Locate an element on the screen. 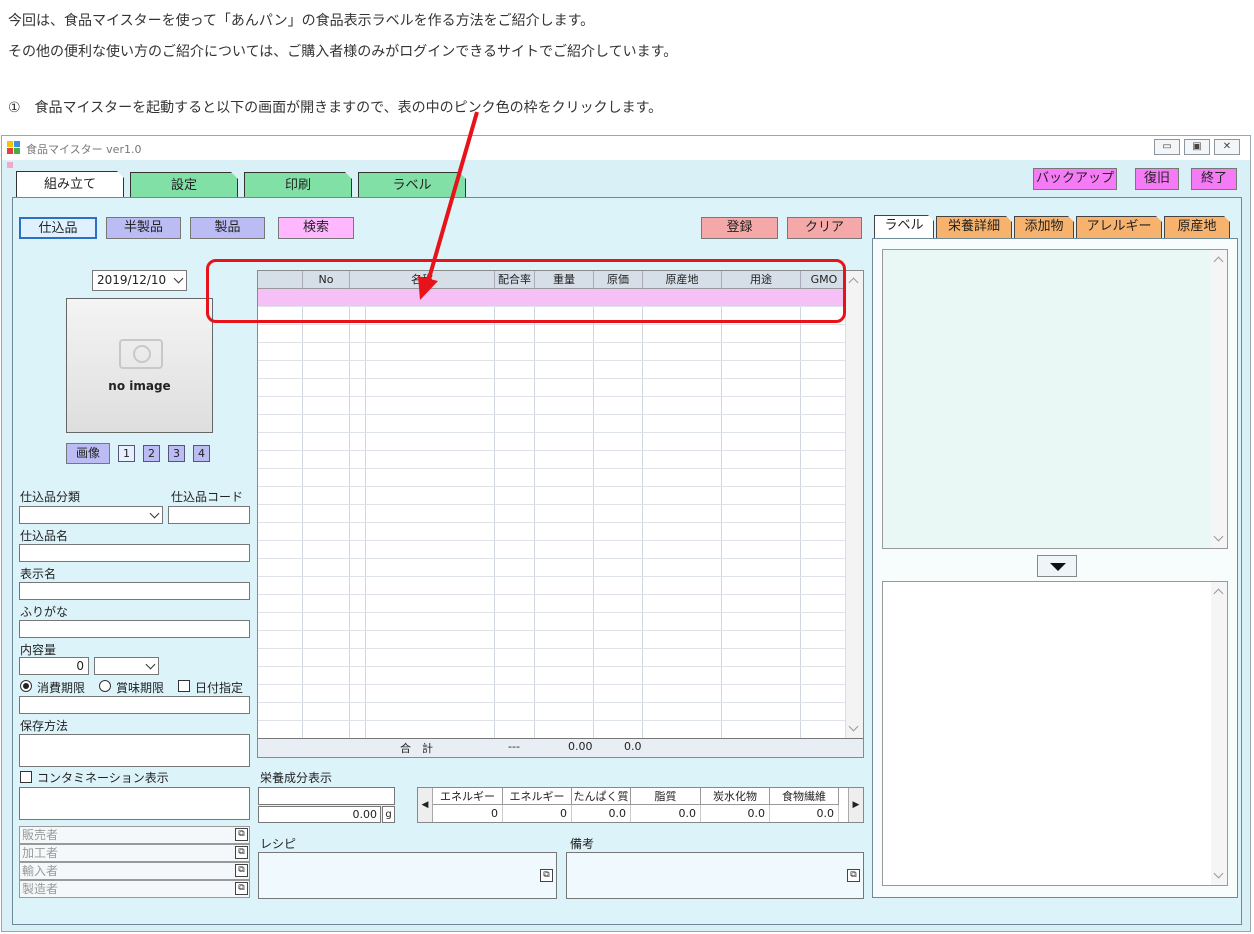 The width and height of the screenshot is (1254, 934). triangle-down-icon is located at coordinates (1058, 567).